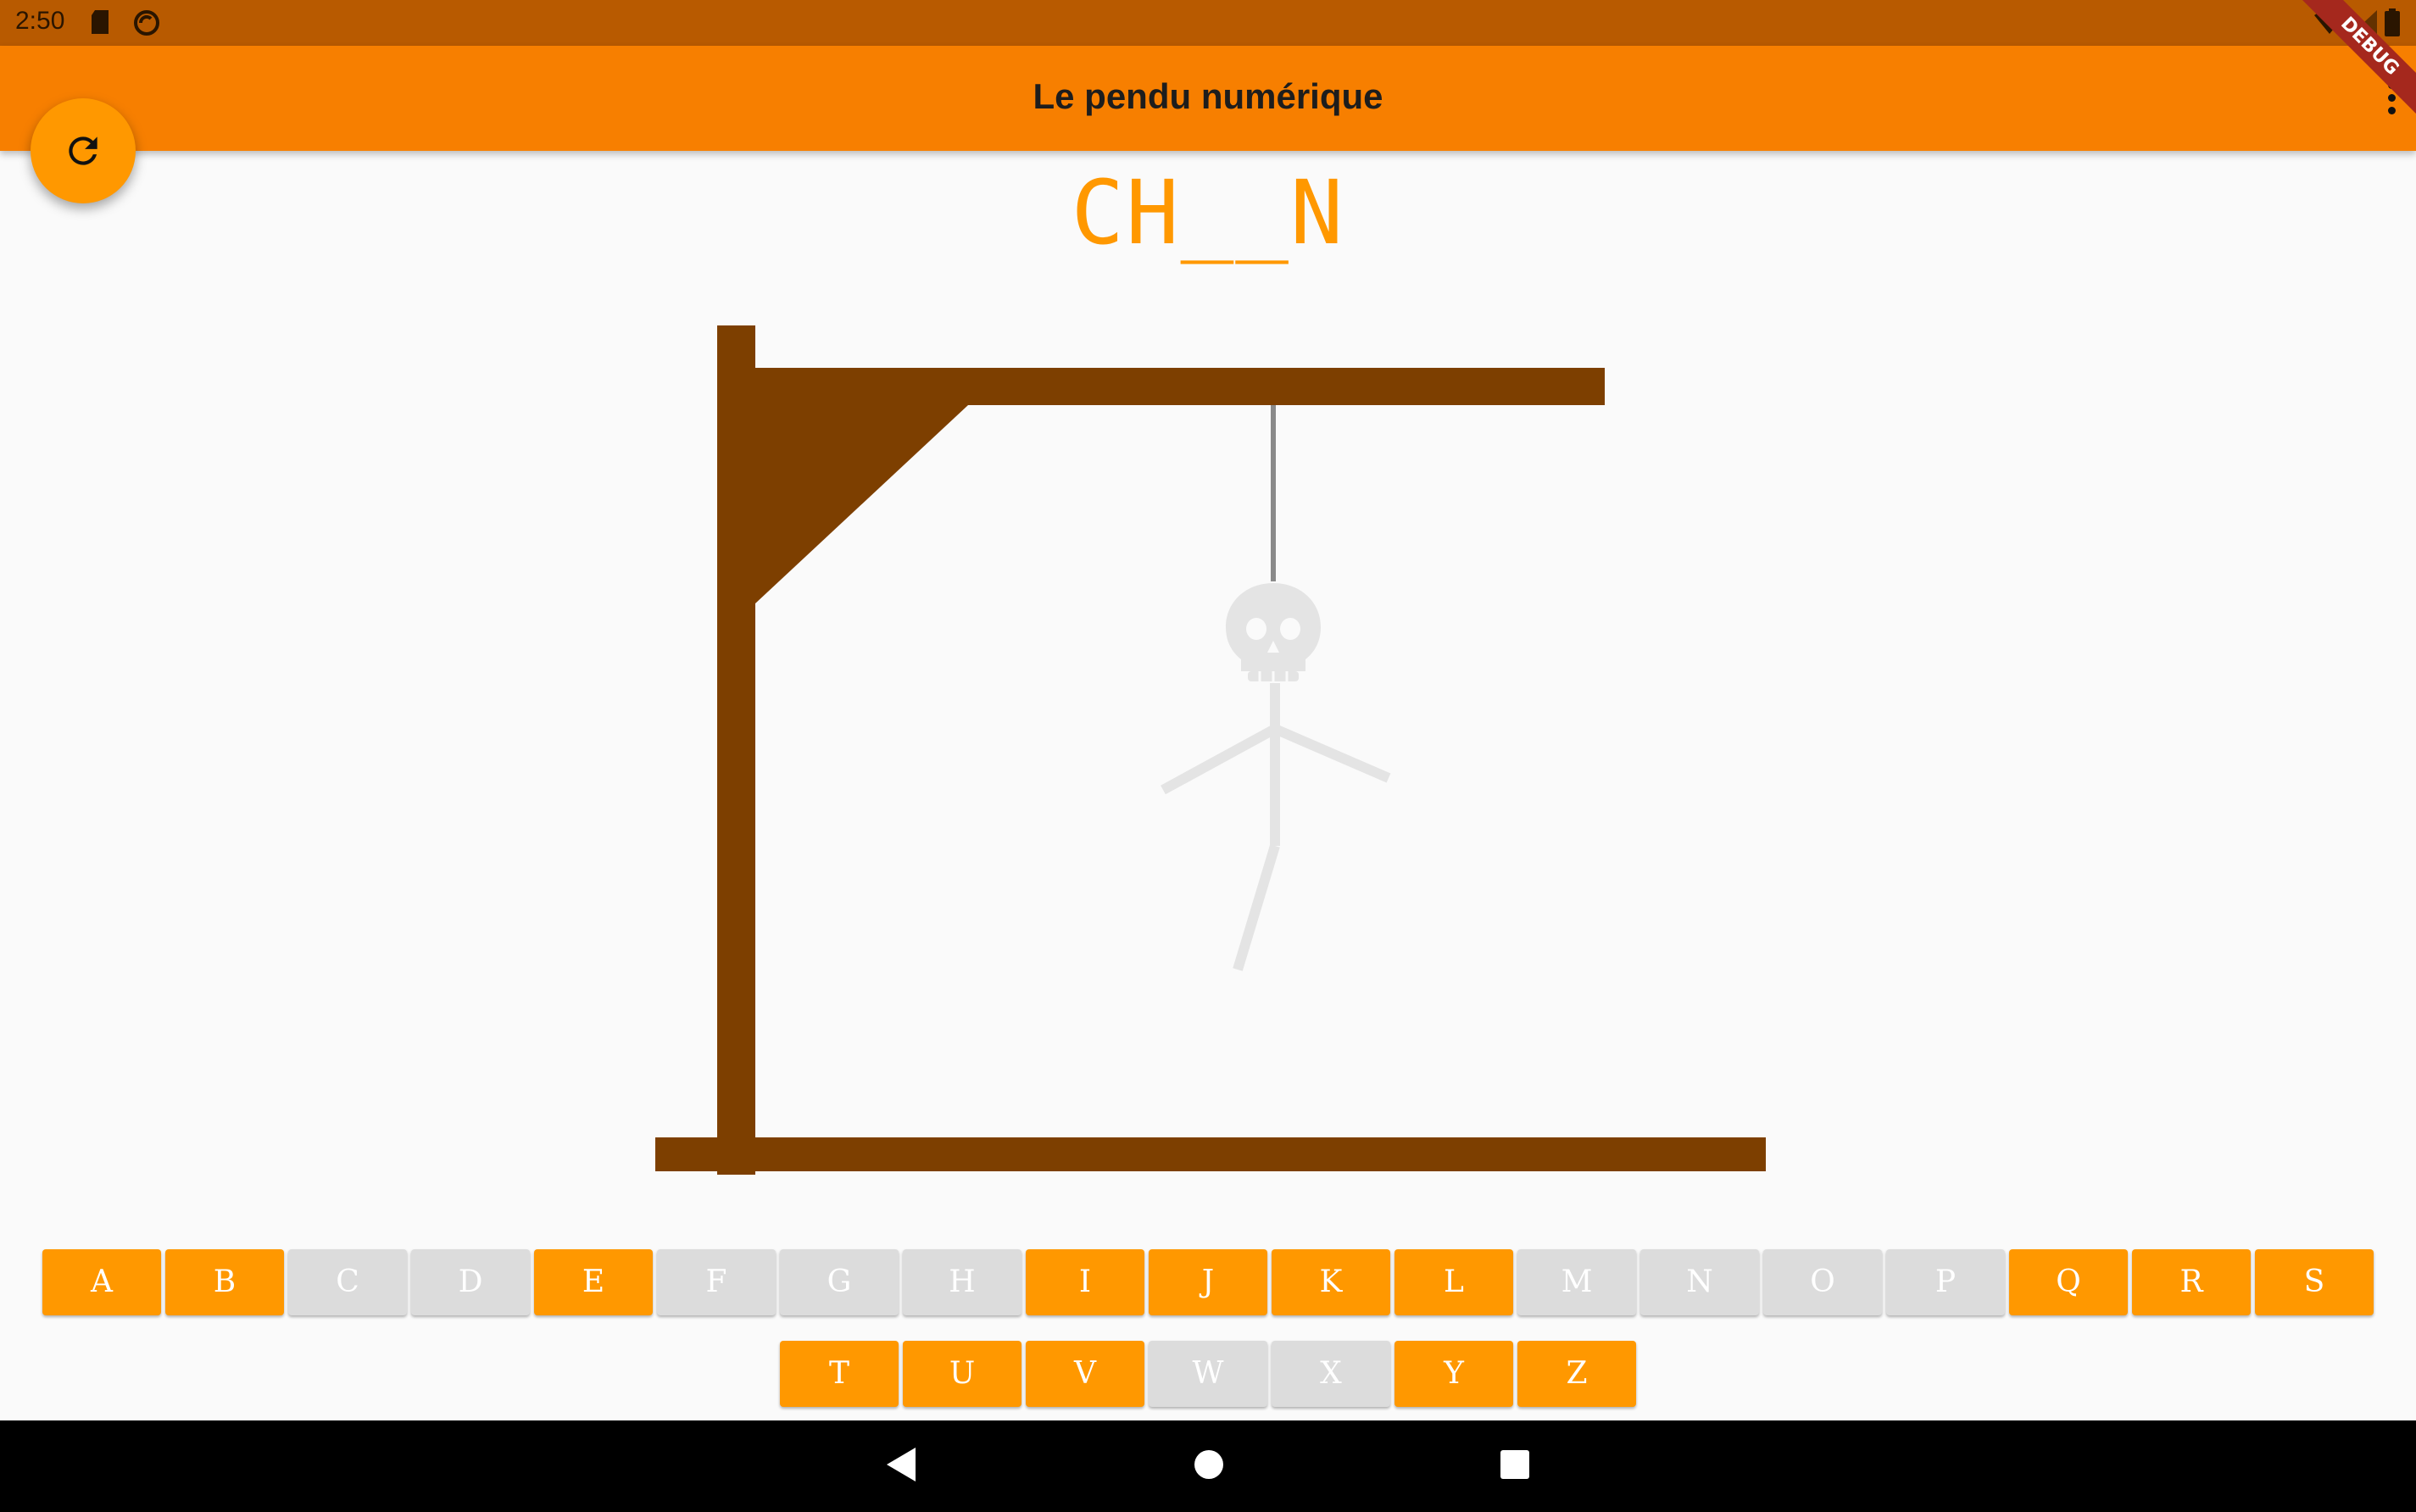 The width and height of the screenshot is (2416, 1512). Describe the element at coordinates (962, 1374) in the screenshot. I see `letter-key-u: U` at that location.